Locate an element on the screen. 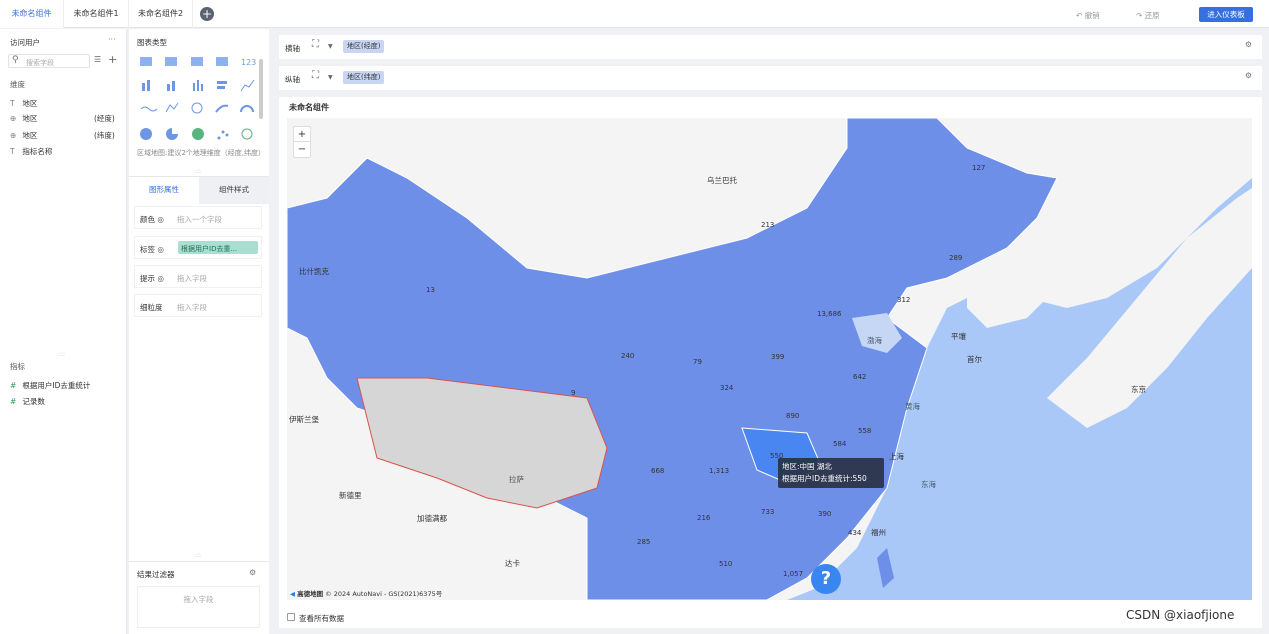  column-chart-icon is located at coordinates (168, 87).